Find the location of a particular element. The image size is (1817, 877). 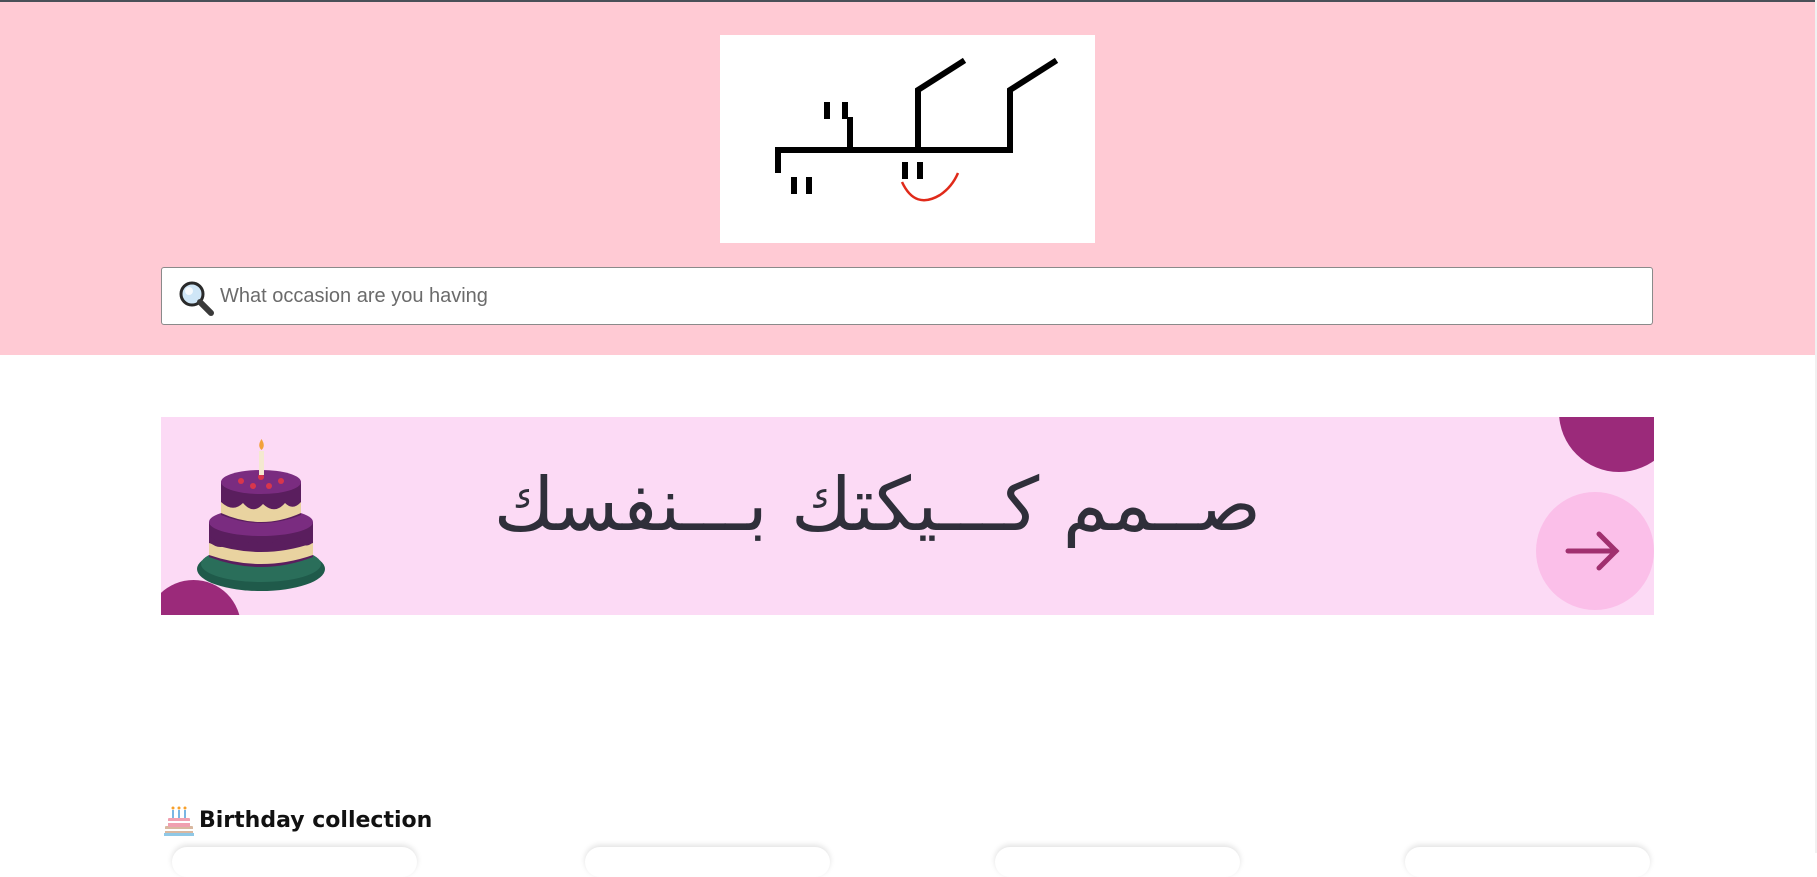

arrow-right-icon is located at coordinates (1592, 551).